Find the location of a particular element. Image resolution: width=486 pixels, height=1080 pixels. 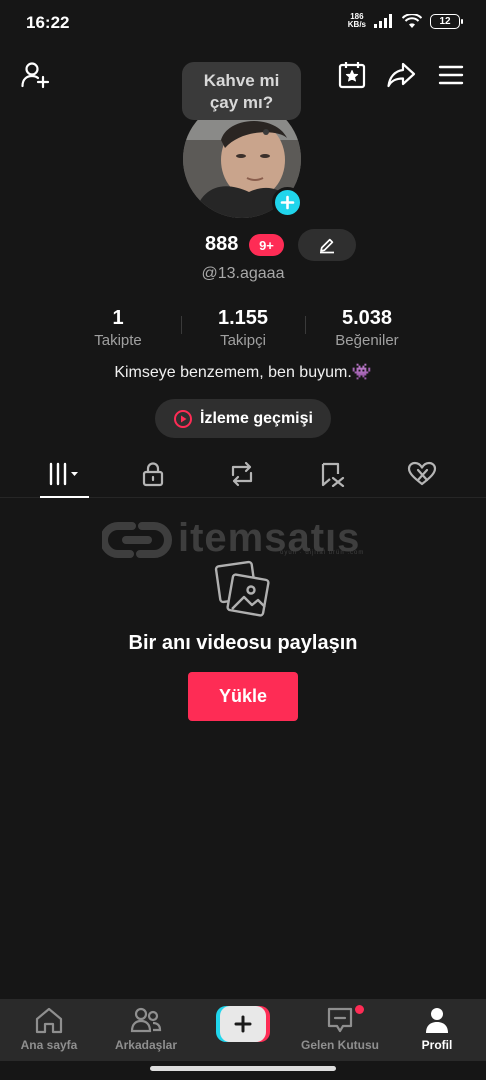

battery-indicator: 12 is located at coordinates (446, 21).